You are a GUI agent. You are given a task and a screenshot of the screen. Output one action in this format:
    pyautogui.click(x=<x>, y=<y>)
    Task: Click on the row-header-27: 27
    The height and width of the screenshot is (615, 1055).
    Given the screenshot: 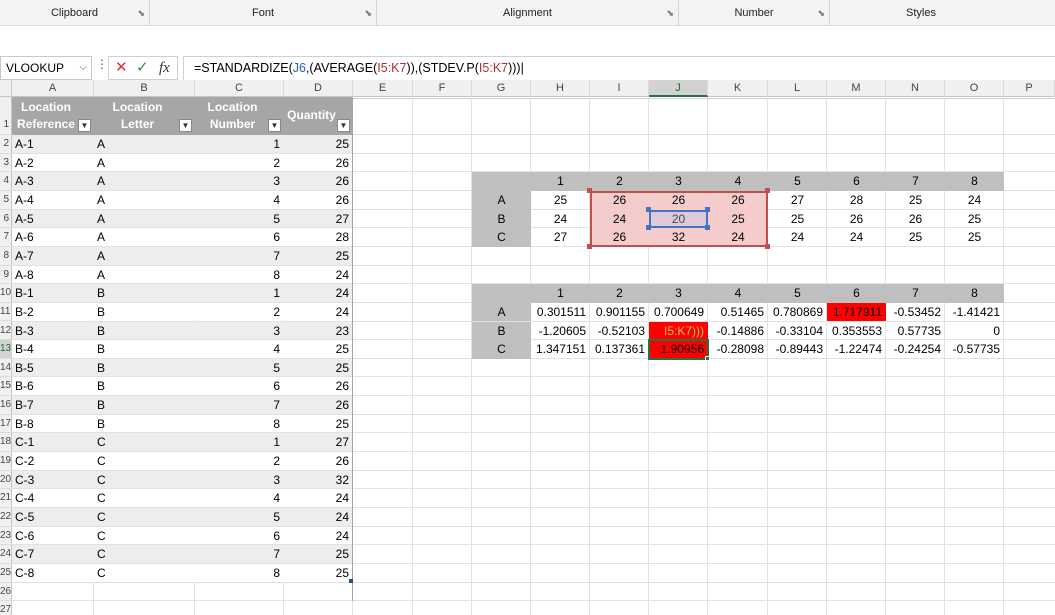 What is the action you would take?
    pyautogui.click(x=6, y=608)
    